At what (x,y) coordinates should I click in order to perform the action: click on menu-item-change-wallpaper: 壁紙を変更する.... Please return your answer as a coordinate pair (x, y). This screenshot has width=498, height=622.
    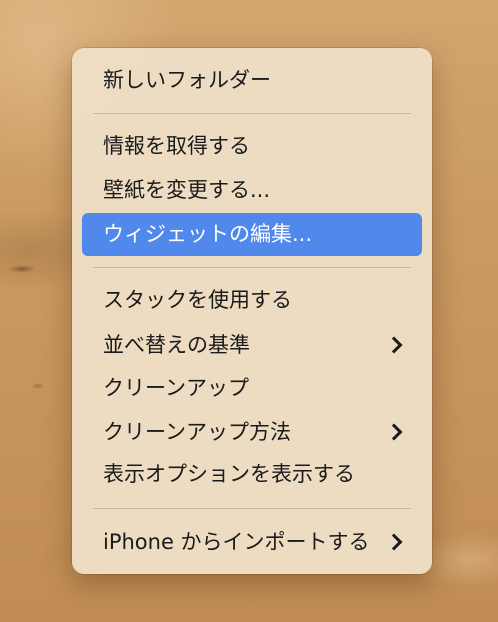
    Looking at the image, I should click on (252, 190).